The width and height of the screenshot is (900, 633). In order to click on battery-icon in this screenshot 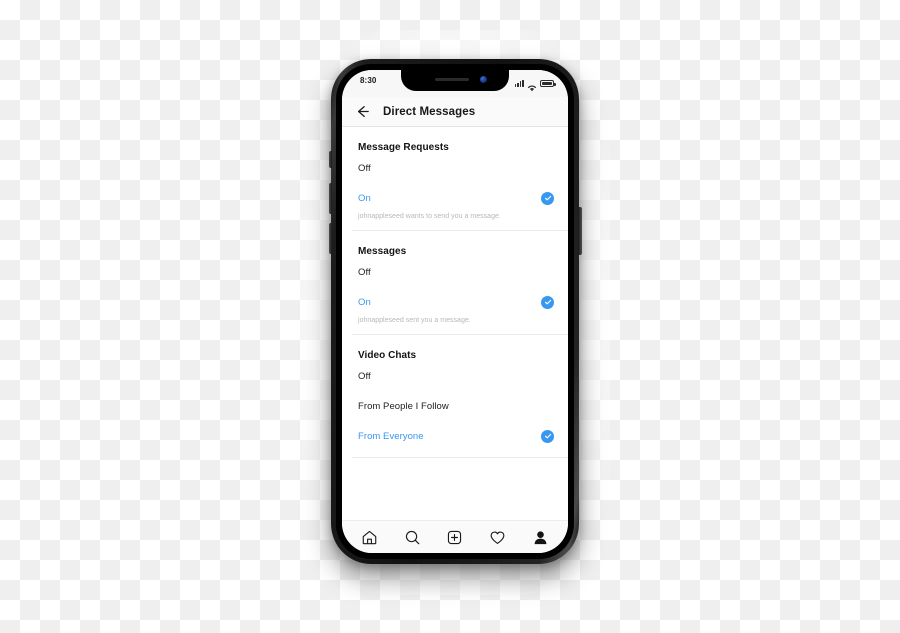, I will do `click(548, 83)`.